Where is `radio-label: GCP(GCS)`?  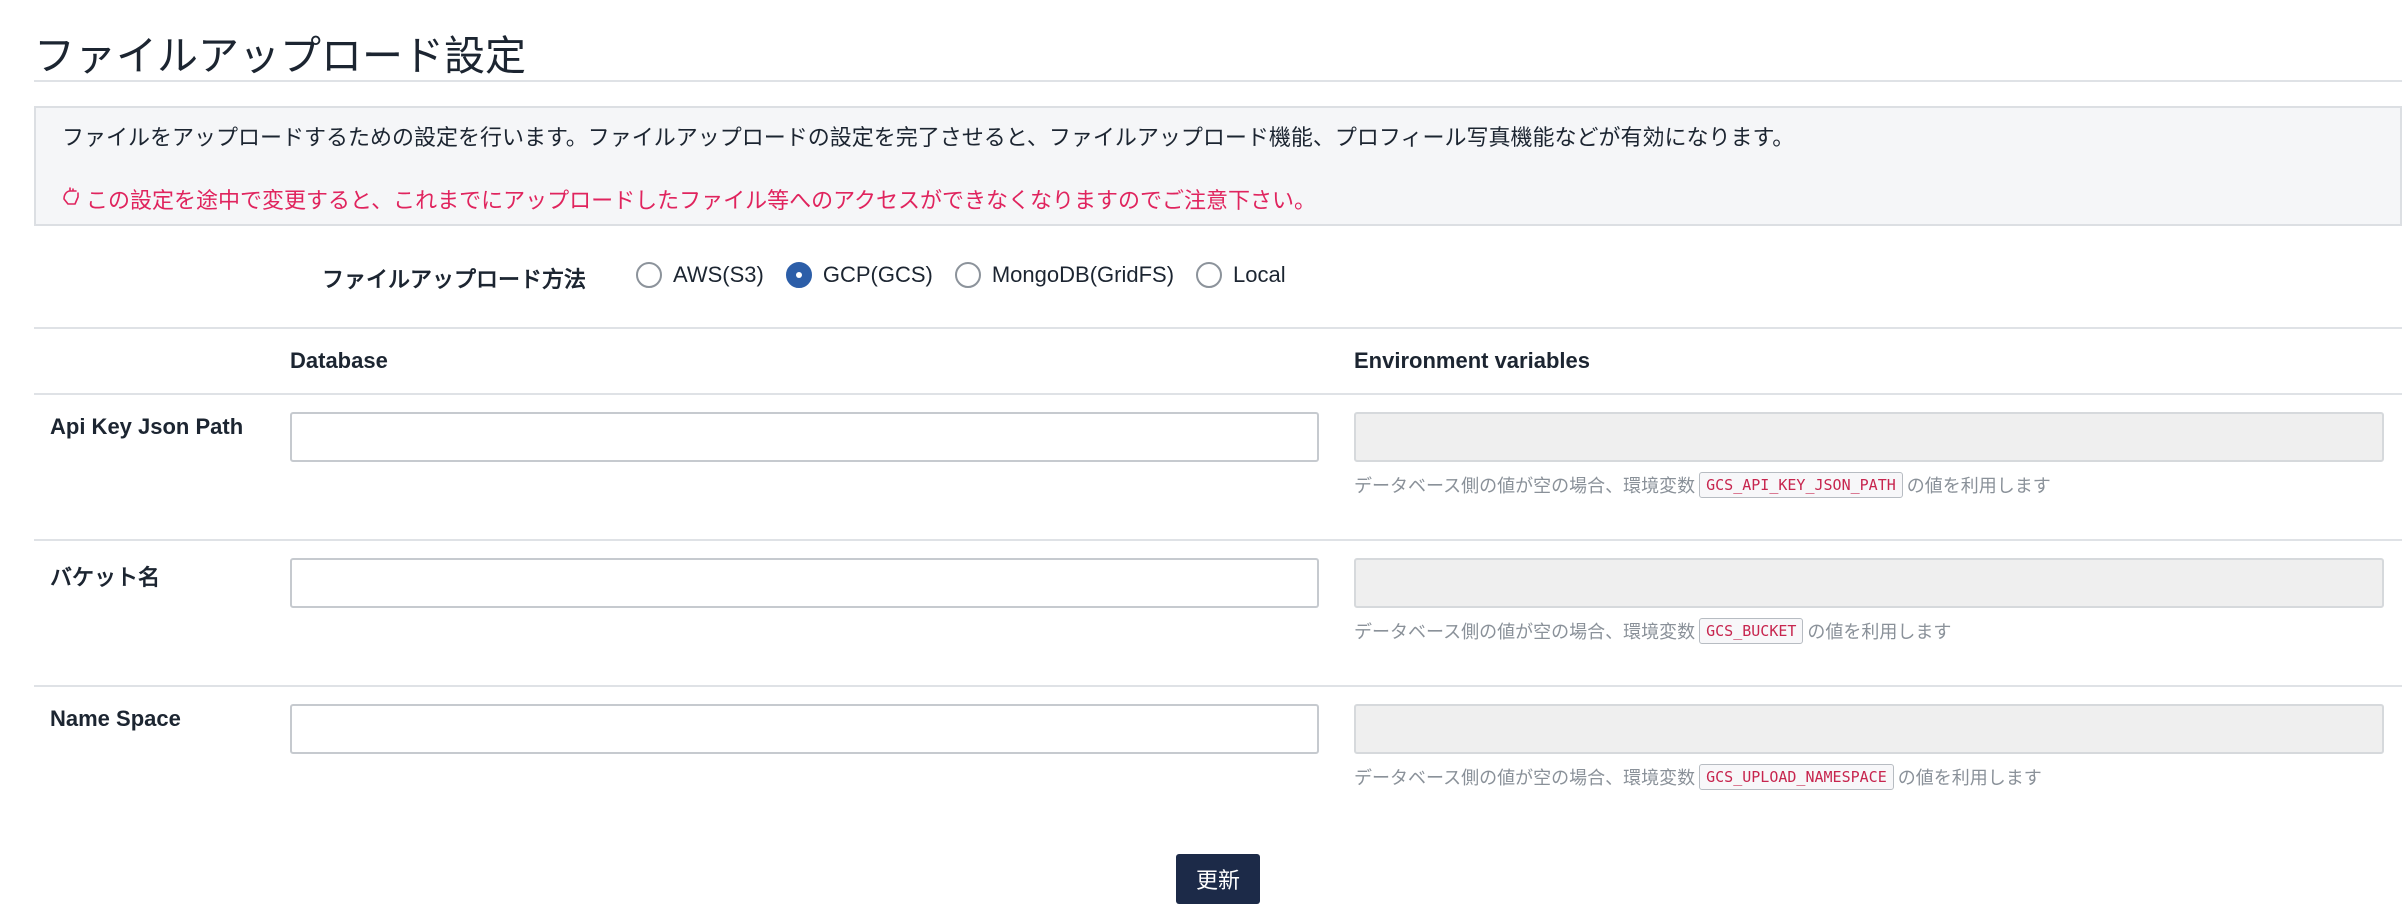
radio-label: GCP(GCS) is located at coordinates (877, 274).